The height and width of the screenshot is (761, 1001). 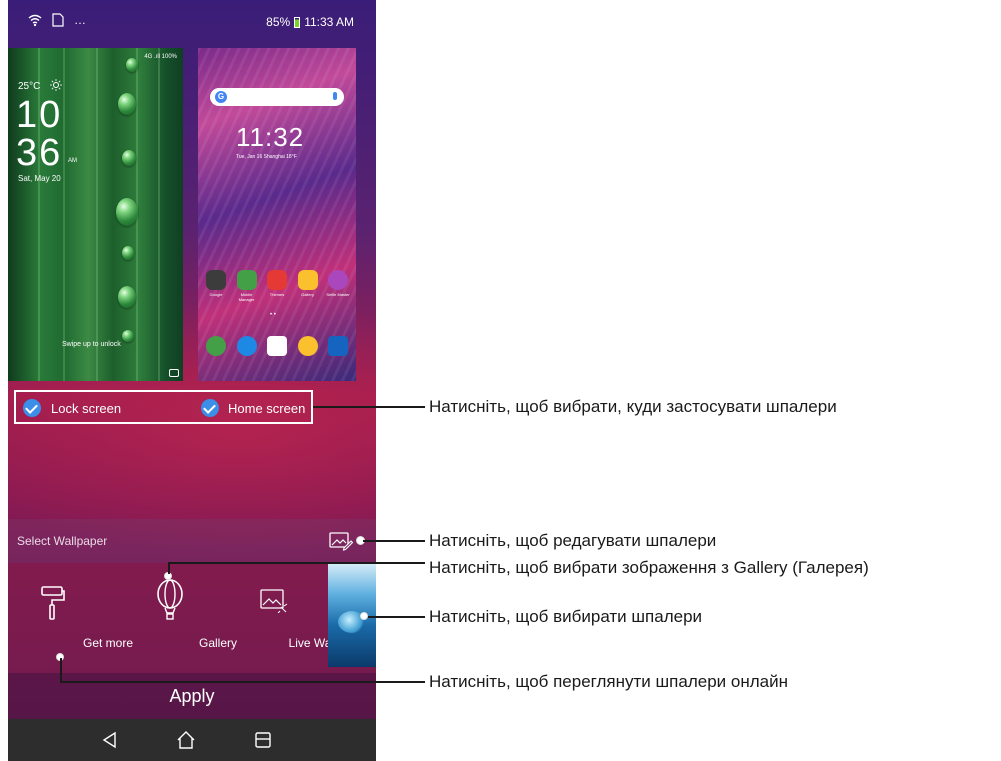 I want to click on play-store-icon, so click(x=277, y=346).